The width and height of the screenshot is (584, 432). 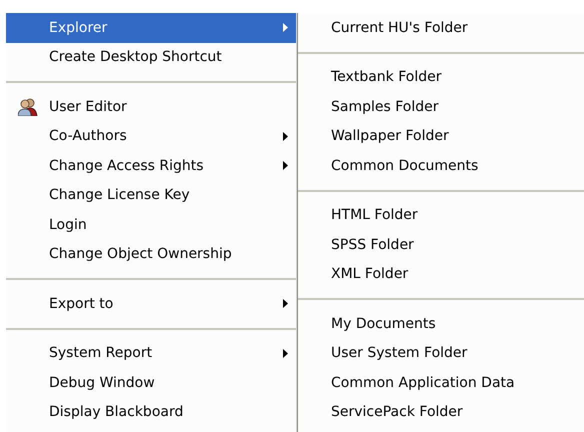 What do you see at coordinates (151, 27) in the screenshot?
I see `menu-item: Explorer` at bounding box center [151, 27].